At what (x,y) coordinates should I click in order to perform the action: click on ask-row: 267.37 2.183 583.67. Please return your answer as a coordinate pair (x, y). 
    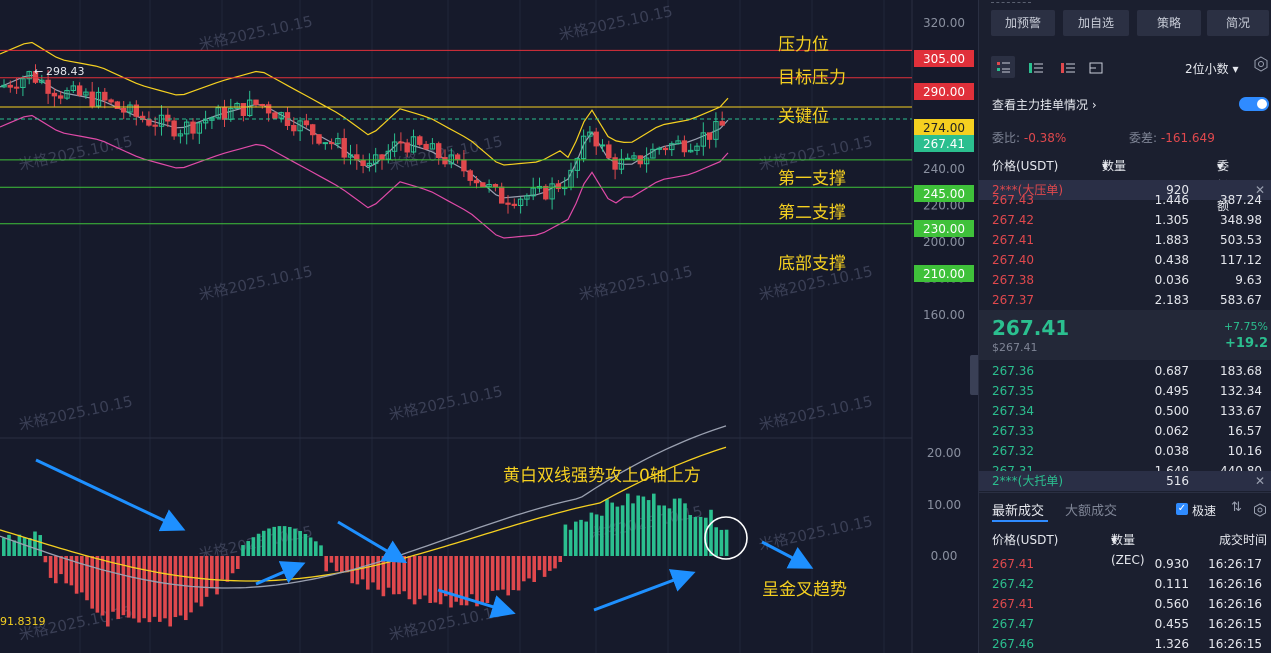
    Looking at the image, I should click on (1125, 300).